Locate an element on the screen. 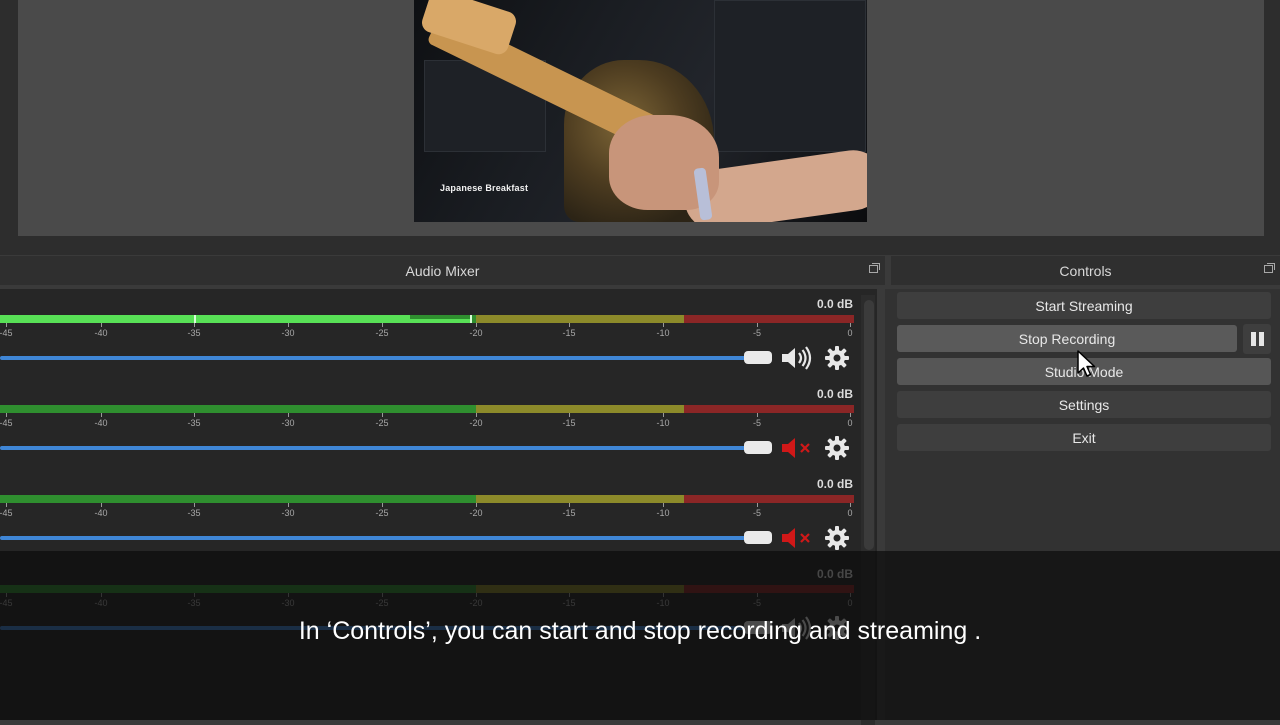  controls-header: Controls is located at coordinates (1085, 270).